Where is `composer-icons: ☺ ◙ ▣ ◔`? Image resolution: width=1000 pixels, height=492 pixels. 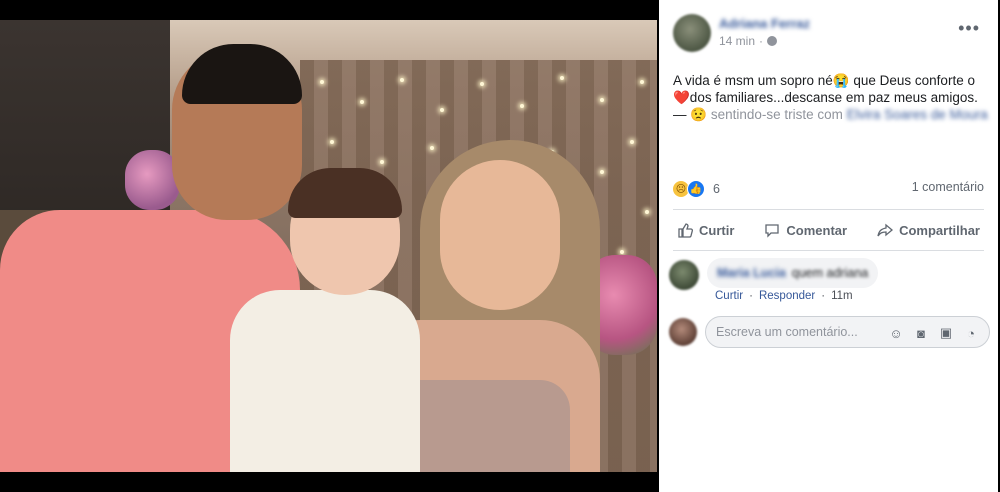 composer-icons: ☺ ◙ ▣ ◔ is located at coordinates (933, 333).